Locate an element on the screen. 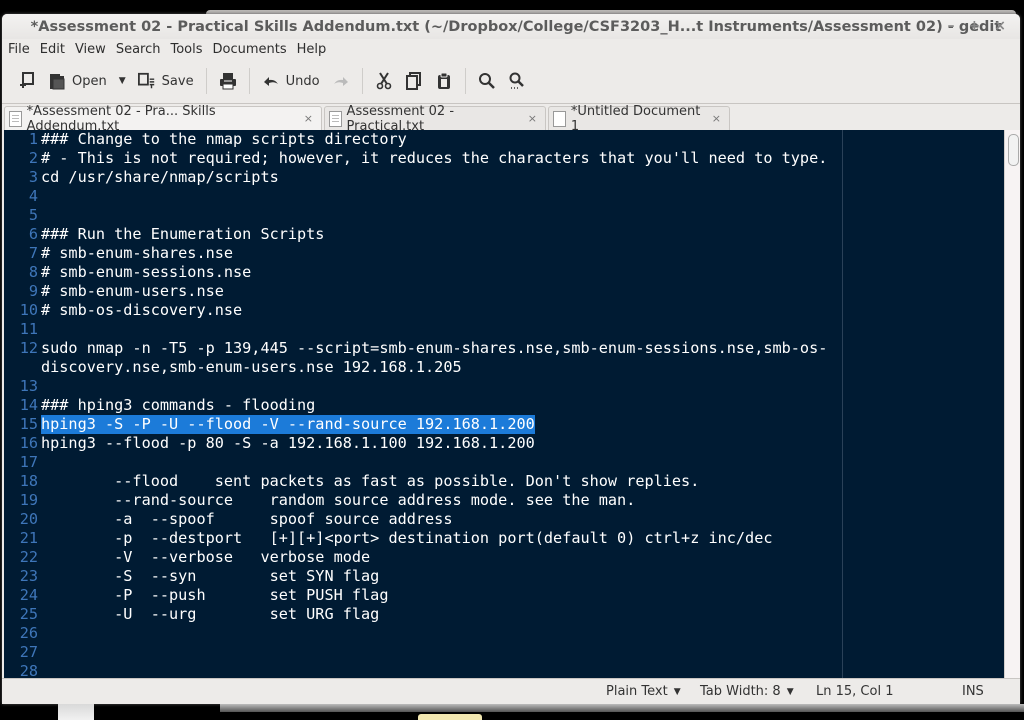  line-text: # smb-enum-sessions.nse is located at coordinates (146, 272).